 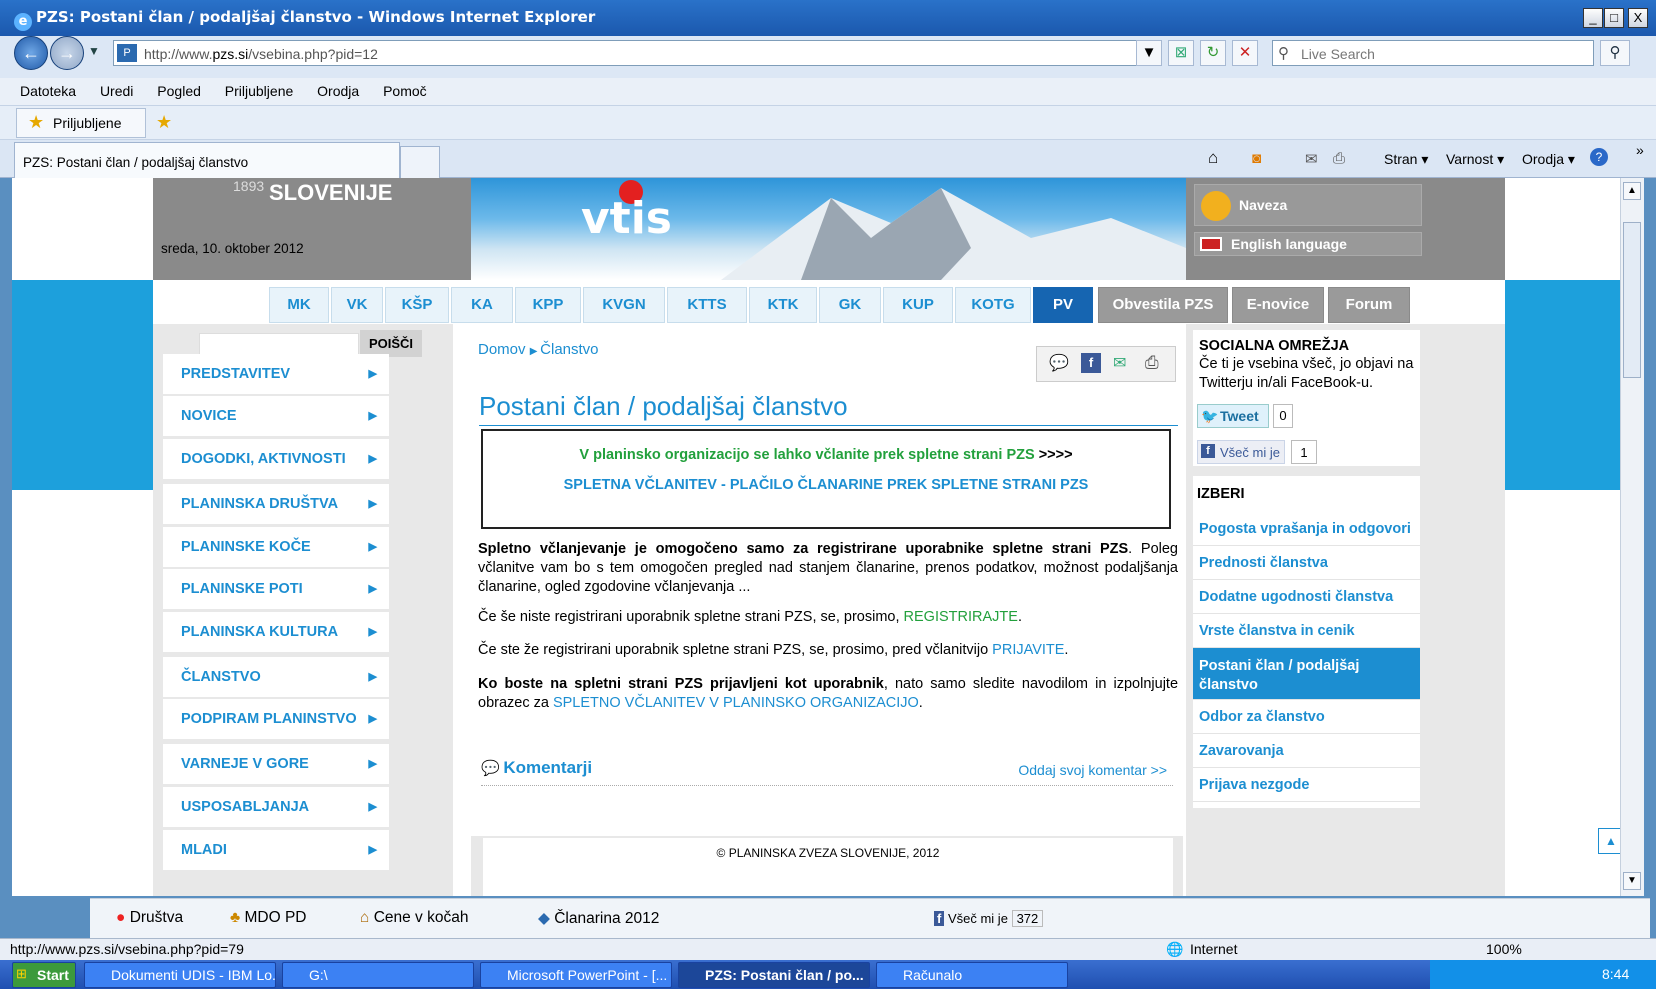 What do you see at coordinates (1163, 305) in the screenshot?
I see `nav-tab-obvestila: Obvestila PZS` at bounding box center [1163, 305].